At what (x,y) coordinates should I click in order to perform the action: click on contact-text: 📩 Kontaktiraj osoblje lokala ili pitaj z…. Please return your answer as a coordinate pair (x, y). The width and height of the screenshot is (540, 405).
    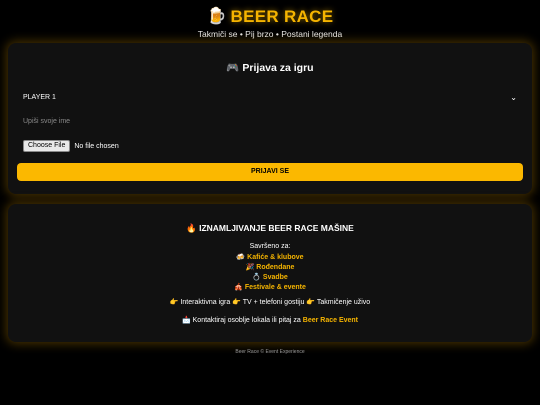
    Looking at the image, I should click on (241, 320).